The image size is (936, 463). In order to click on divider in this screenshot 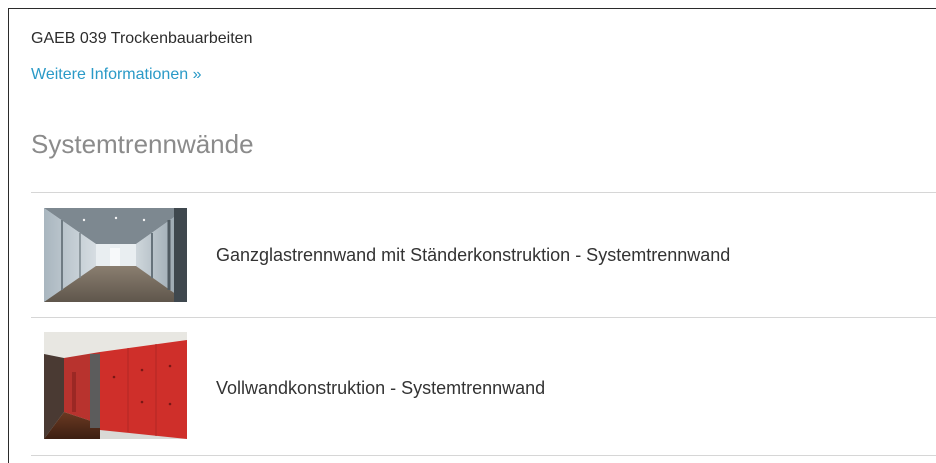, I will do `click(483, 455)`.